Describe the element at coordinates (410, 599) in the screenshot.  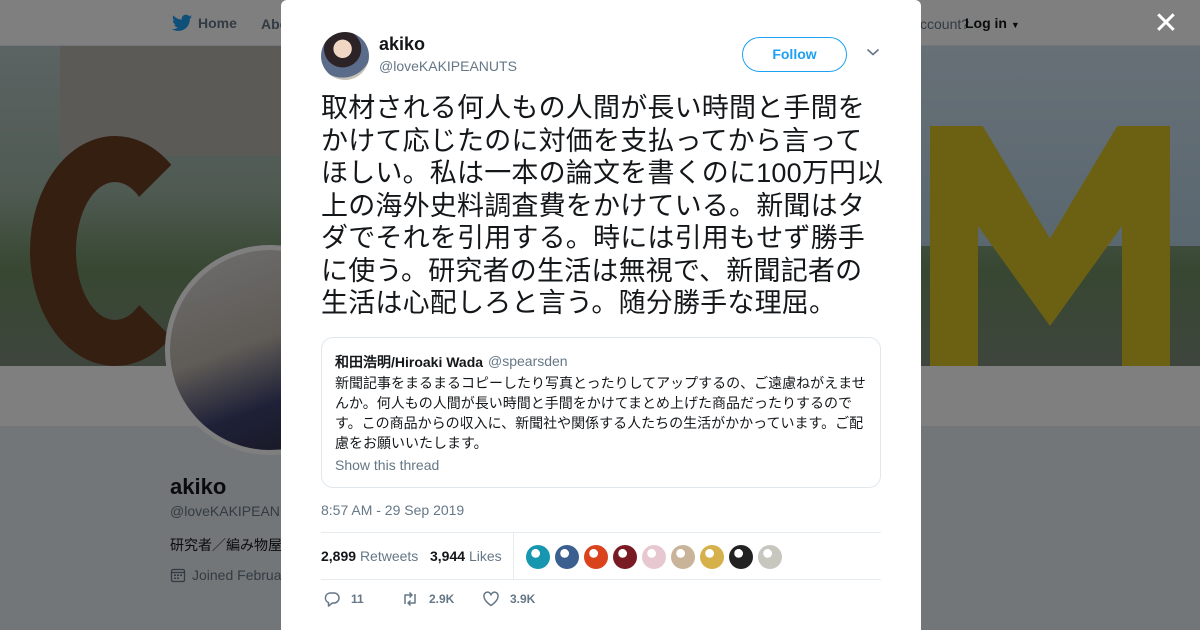
I see `retweet-icon` at that location.